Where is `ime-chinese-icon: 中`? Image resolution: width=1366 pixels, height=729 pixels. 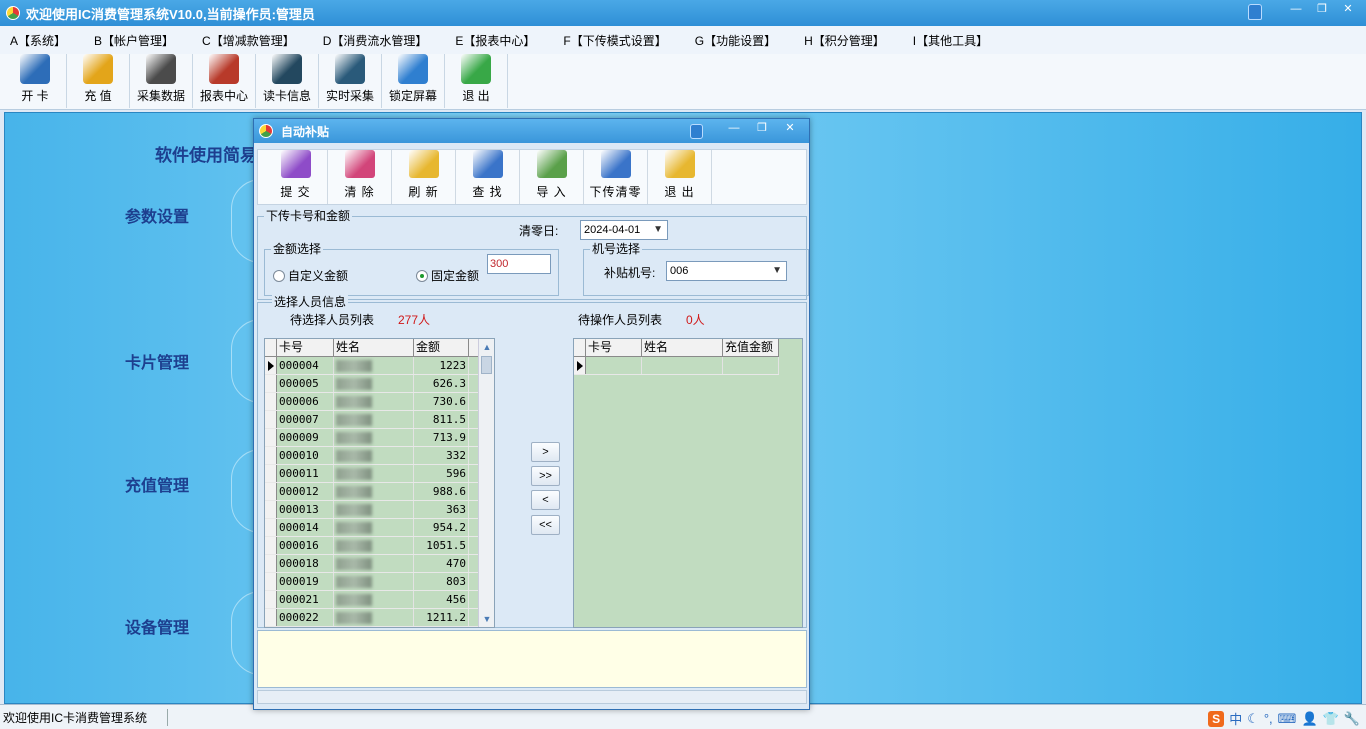
ime-chinese-icon: 中 is located at coordinates (1235, 718).